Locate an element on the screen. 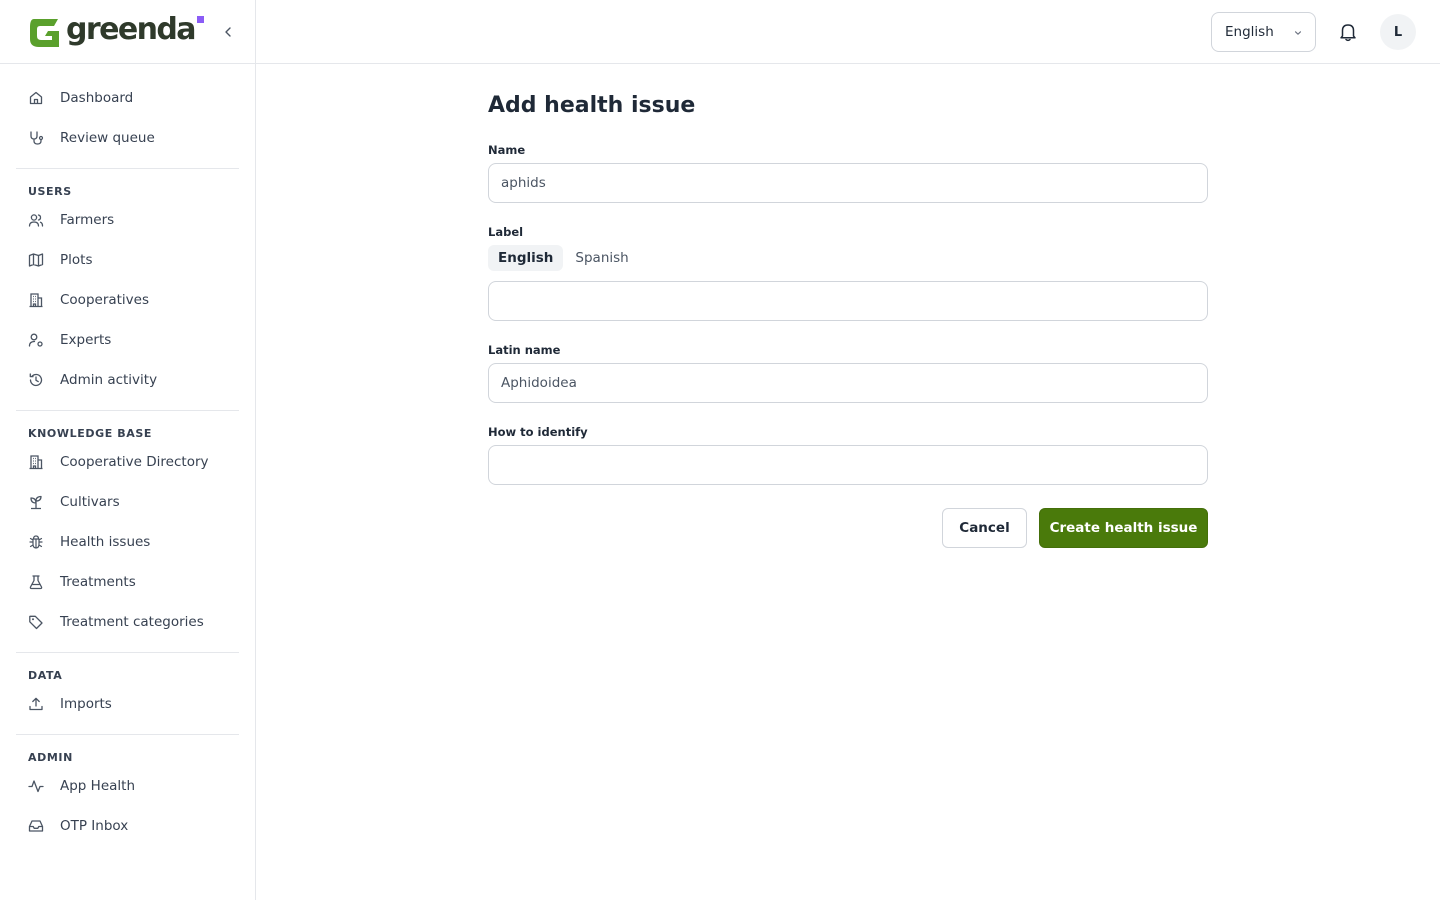 The height and width of the screenshot is (900, 1440). how-to-identify-input is located at coordinates (848, 465).